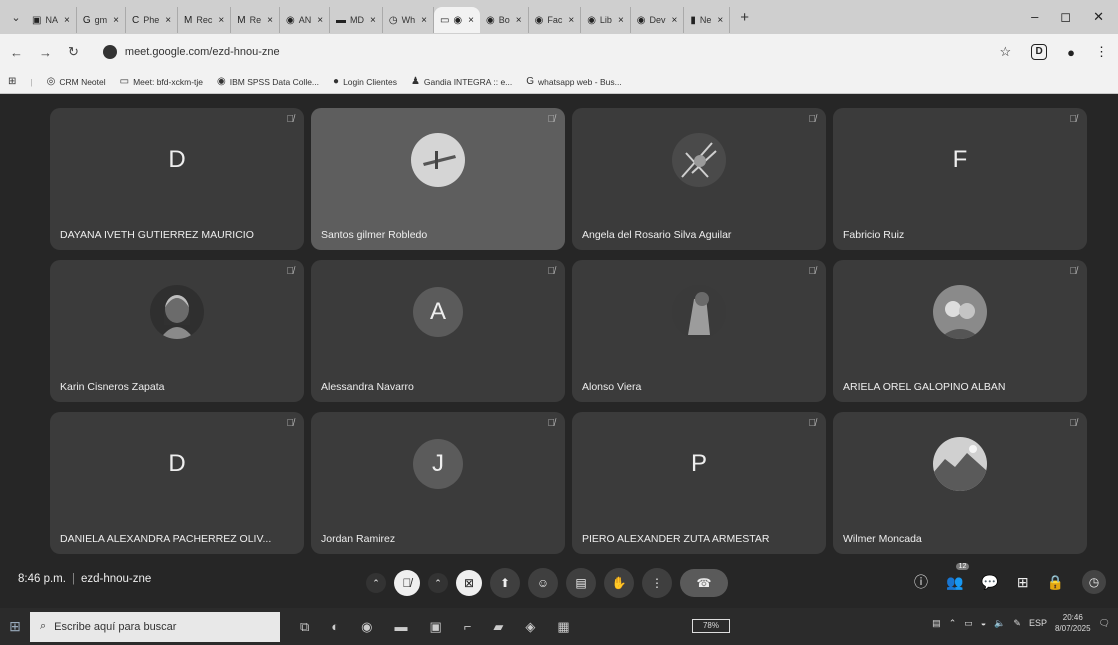  Describe the element at coordinates (539, 52) in the screenshot. I see `omnibox: meet.google.com/ezd-hnou-zne` at that location.